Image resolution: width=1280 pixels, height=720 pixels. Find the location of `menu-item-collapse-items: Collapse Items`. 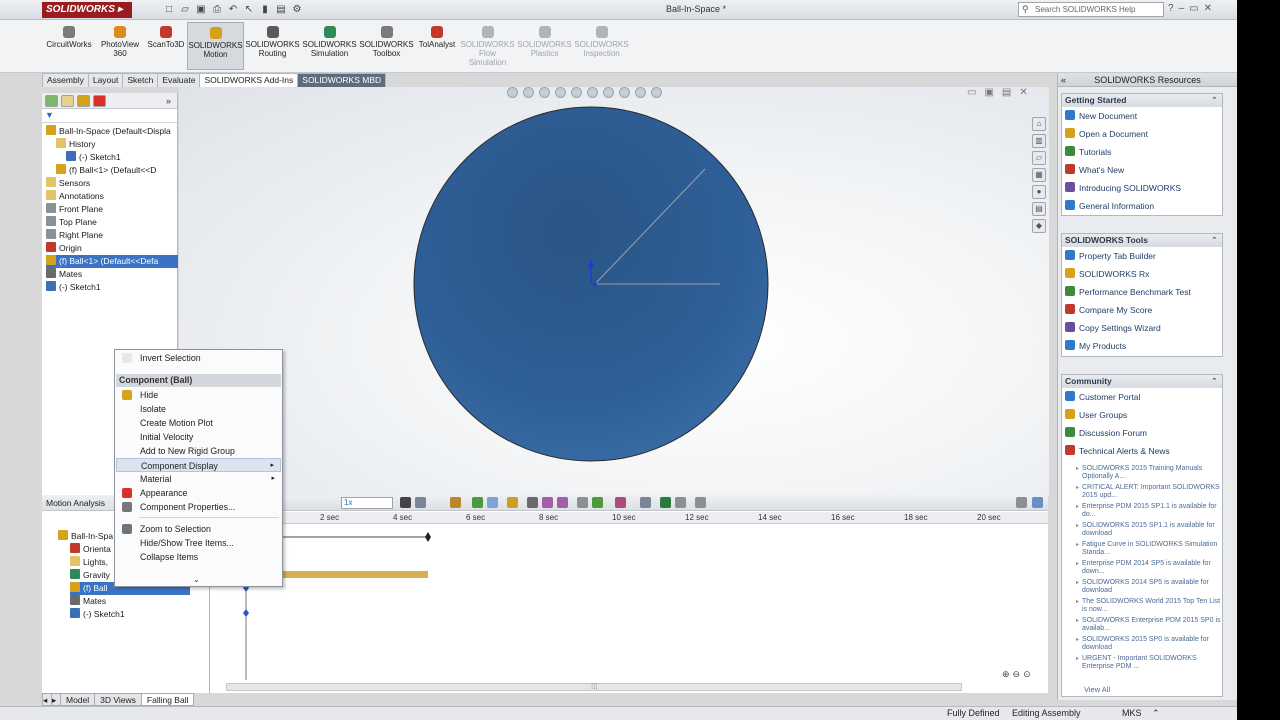

menu-item-collapse-items: Collapse Items is located at coordinates (198, 557).